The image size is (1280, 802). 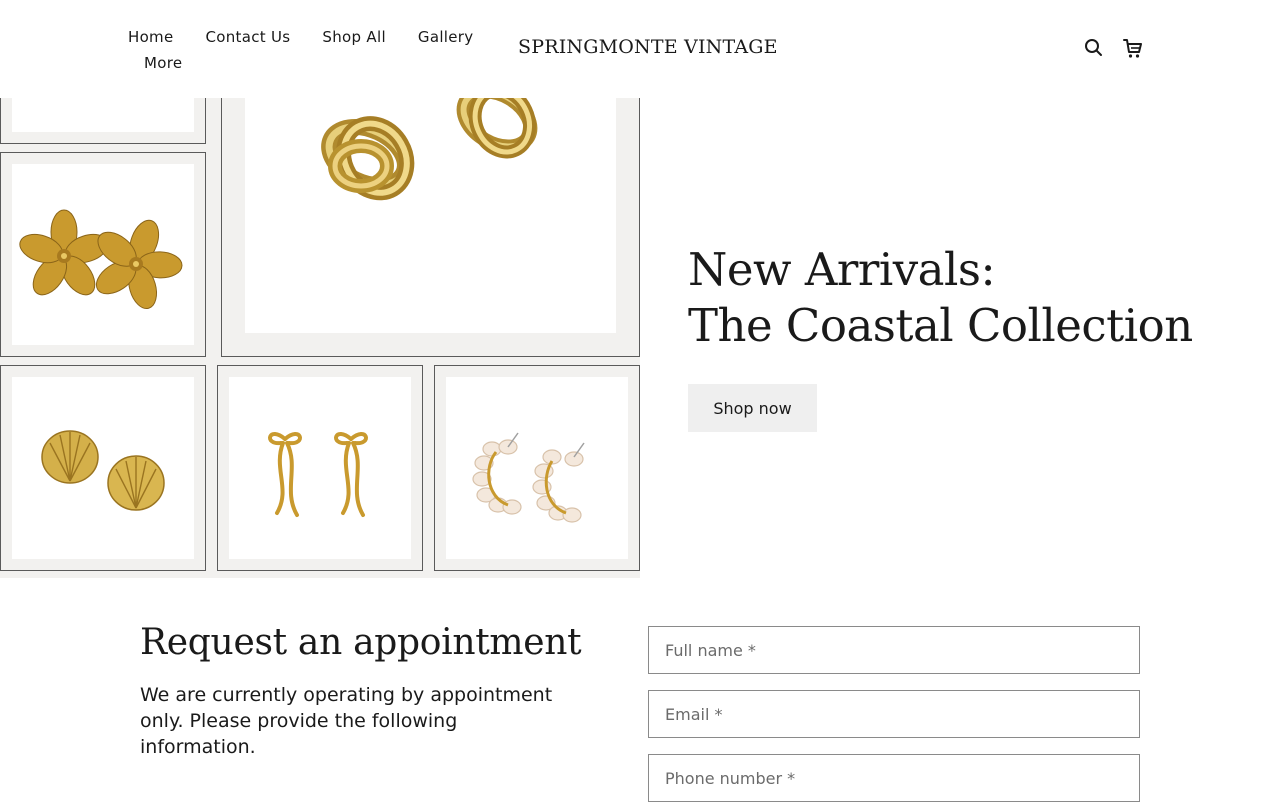 I want to click on appointment-title: Request an appointment, so click(x=361, y=642).